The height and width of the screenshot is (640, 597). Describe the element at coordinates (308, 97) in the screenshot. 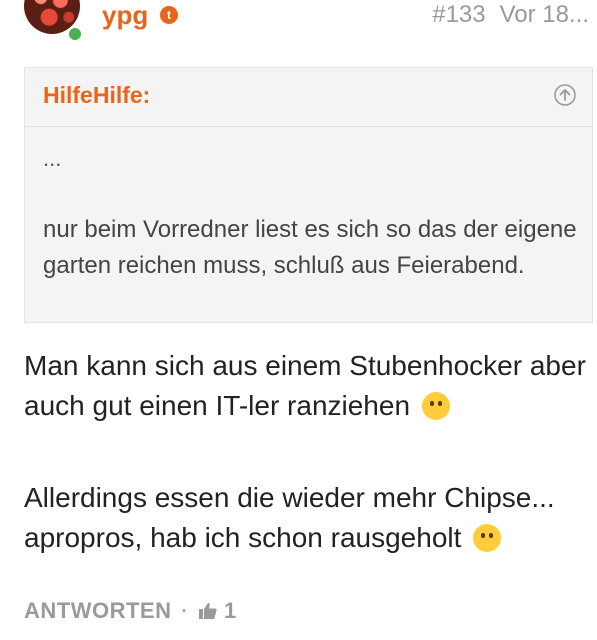

I see `quote-header: HilfeHilfe:` at that location.